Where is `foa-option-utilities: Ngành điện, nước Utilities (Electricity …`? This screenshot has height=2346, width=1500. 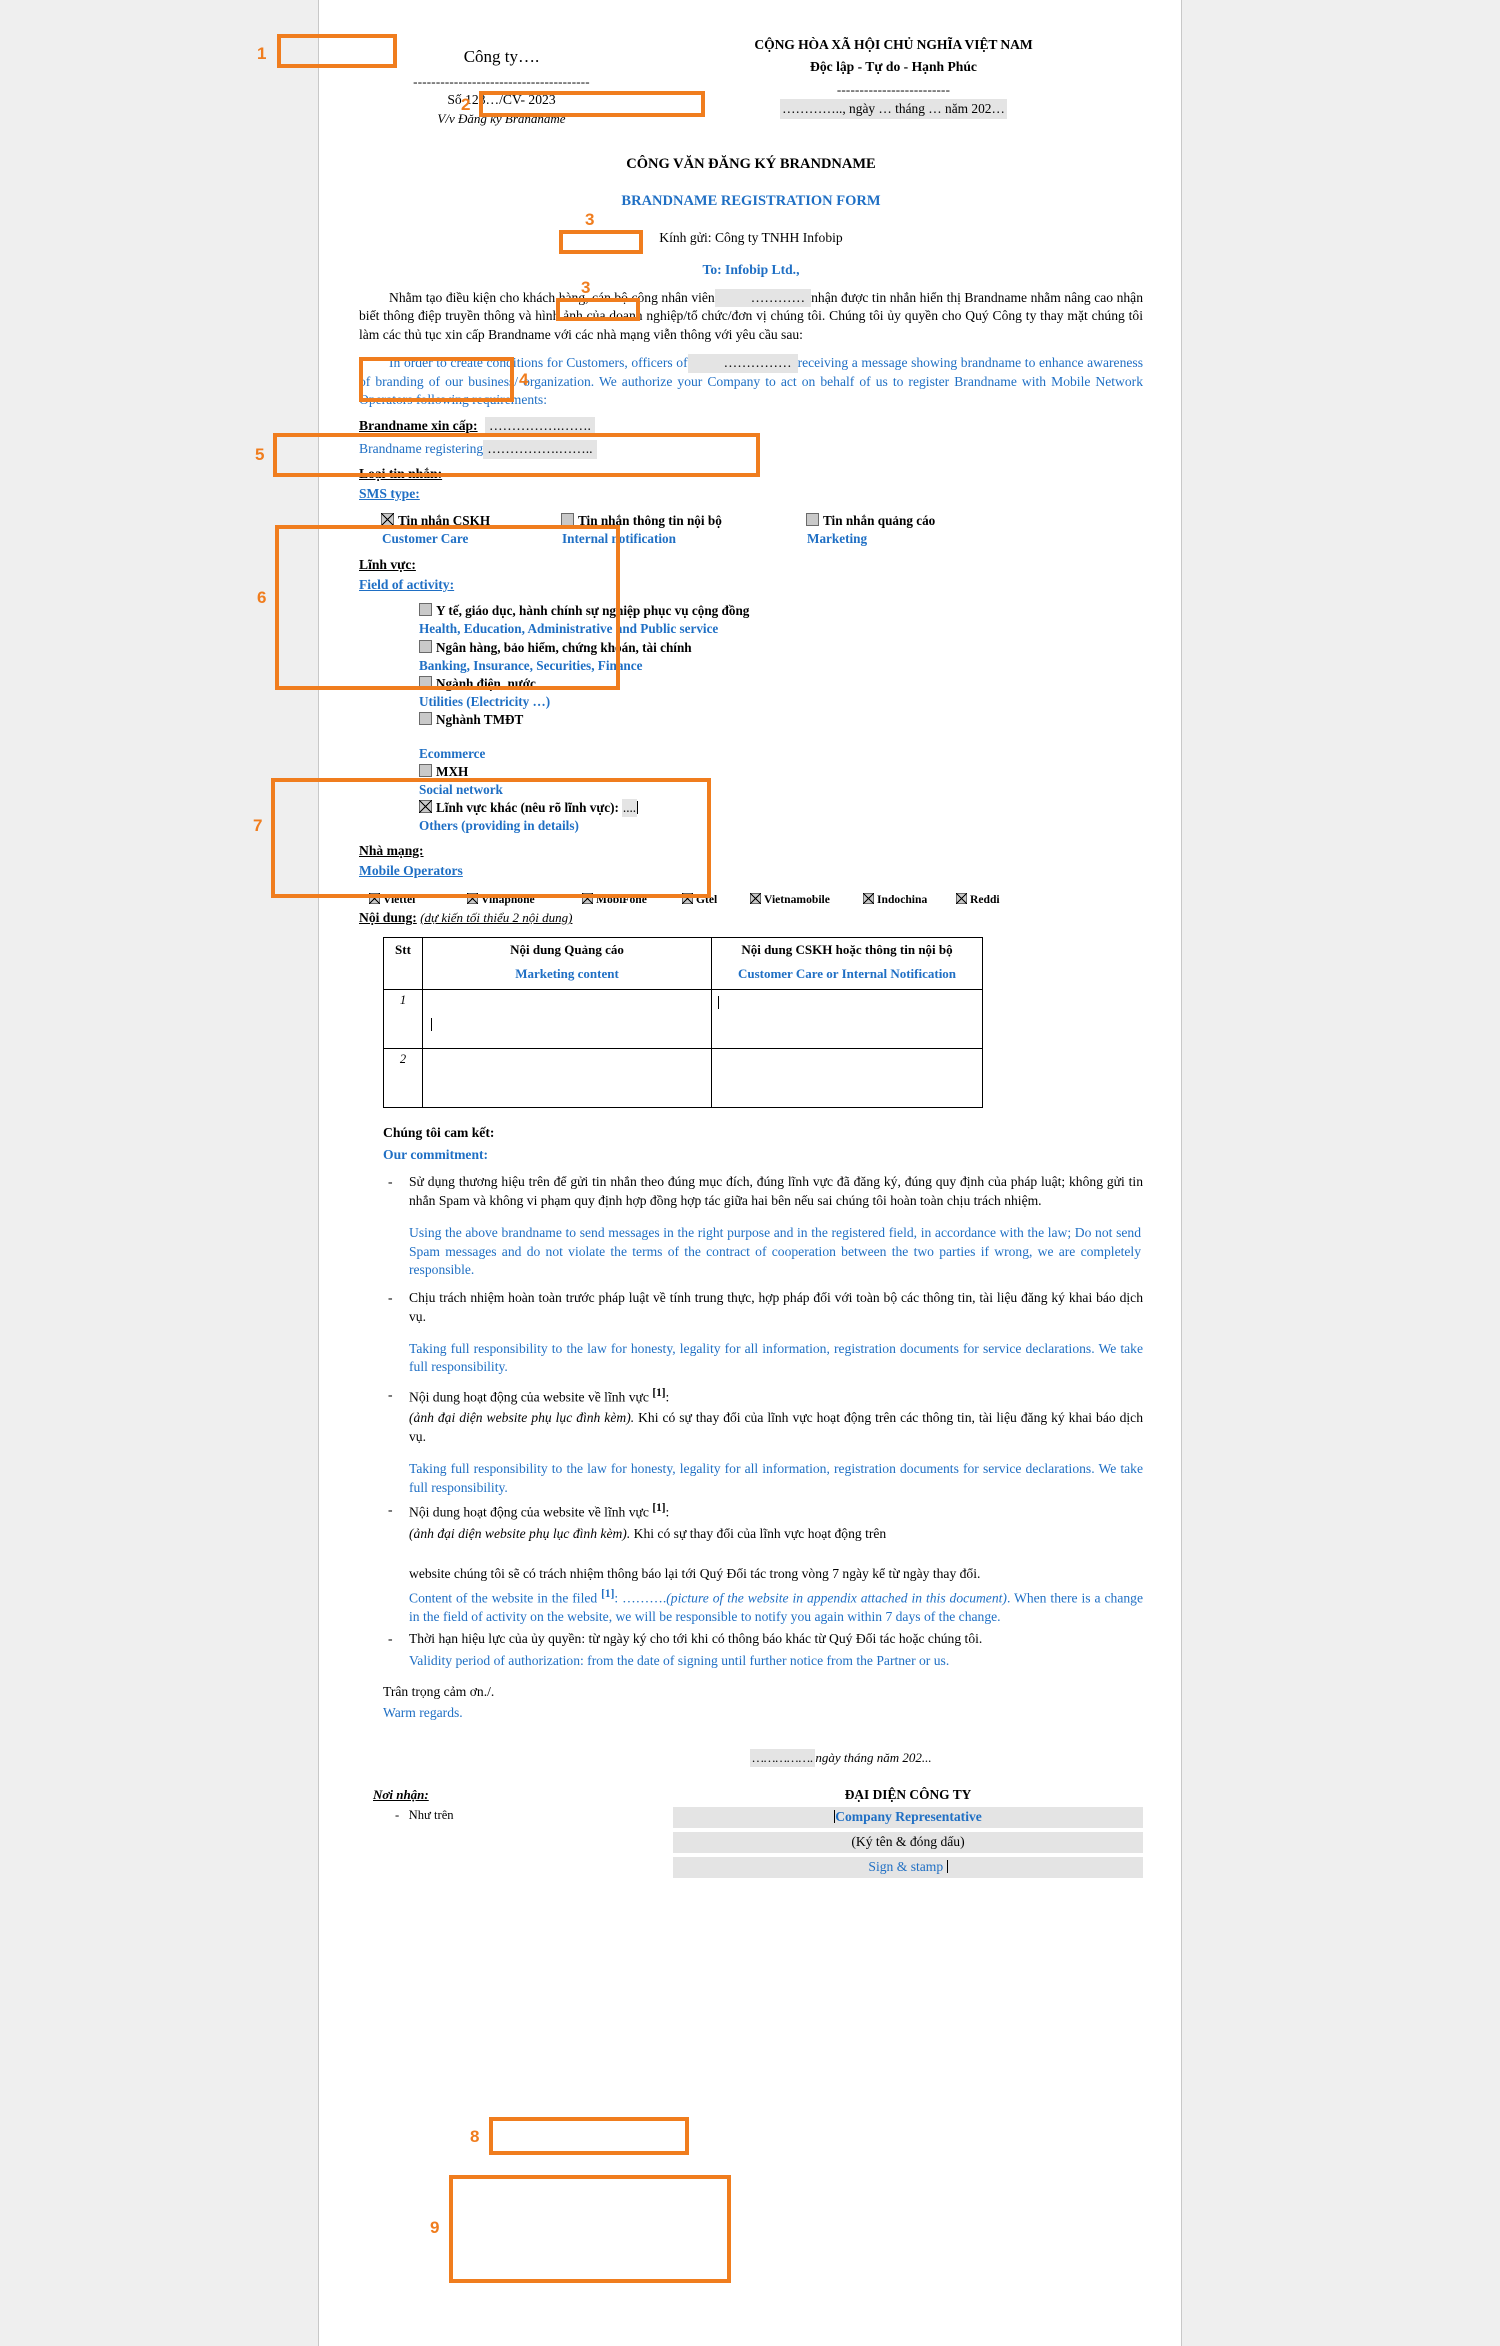 foa-option-utilities: Ngành điện, nước Utilities (Electricity … is located at coordinates (781, 693).